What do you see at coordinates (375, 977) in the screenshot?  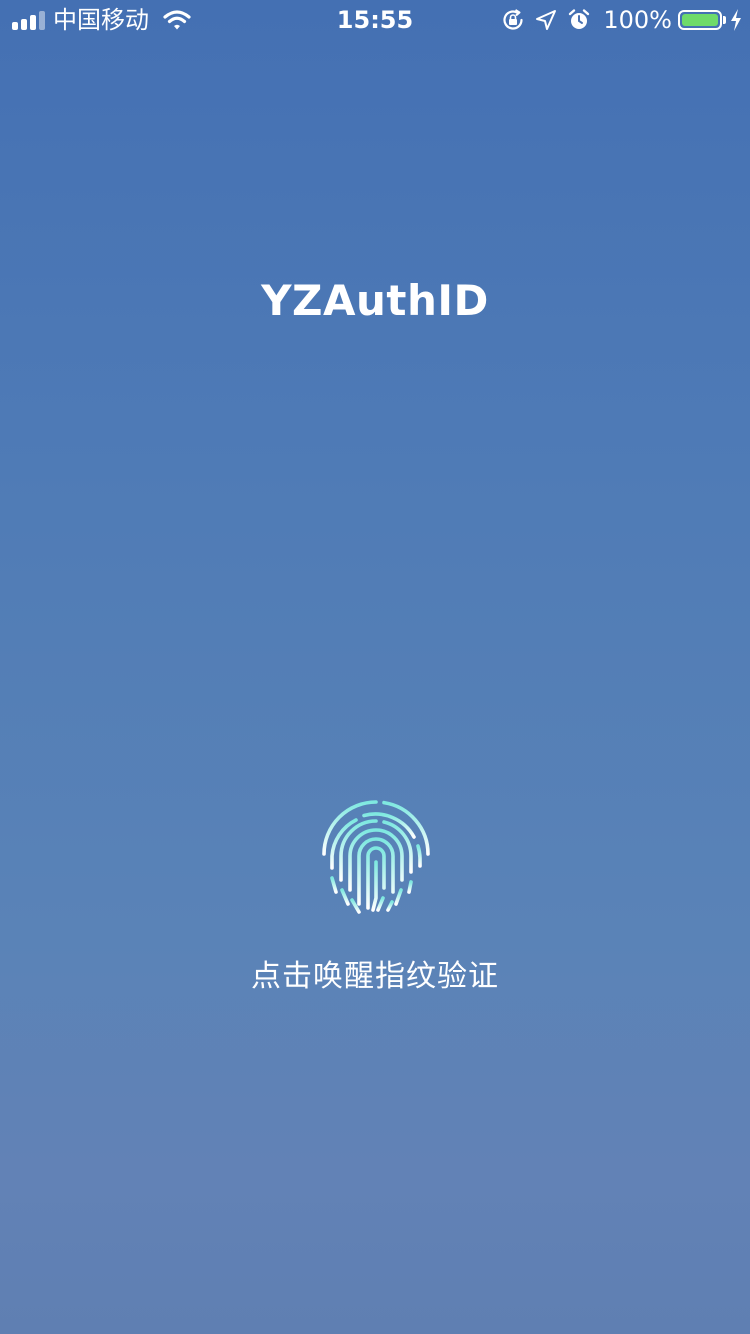 I see `fingerprint-hint: 点击唤醒指纹验证` at bounding box center [375, 977].